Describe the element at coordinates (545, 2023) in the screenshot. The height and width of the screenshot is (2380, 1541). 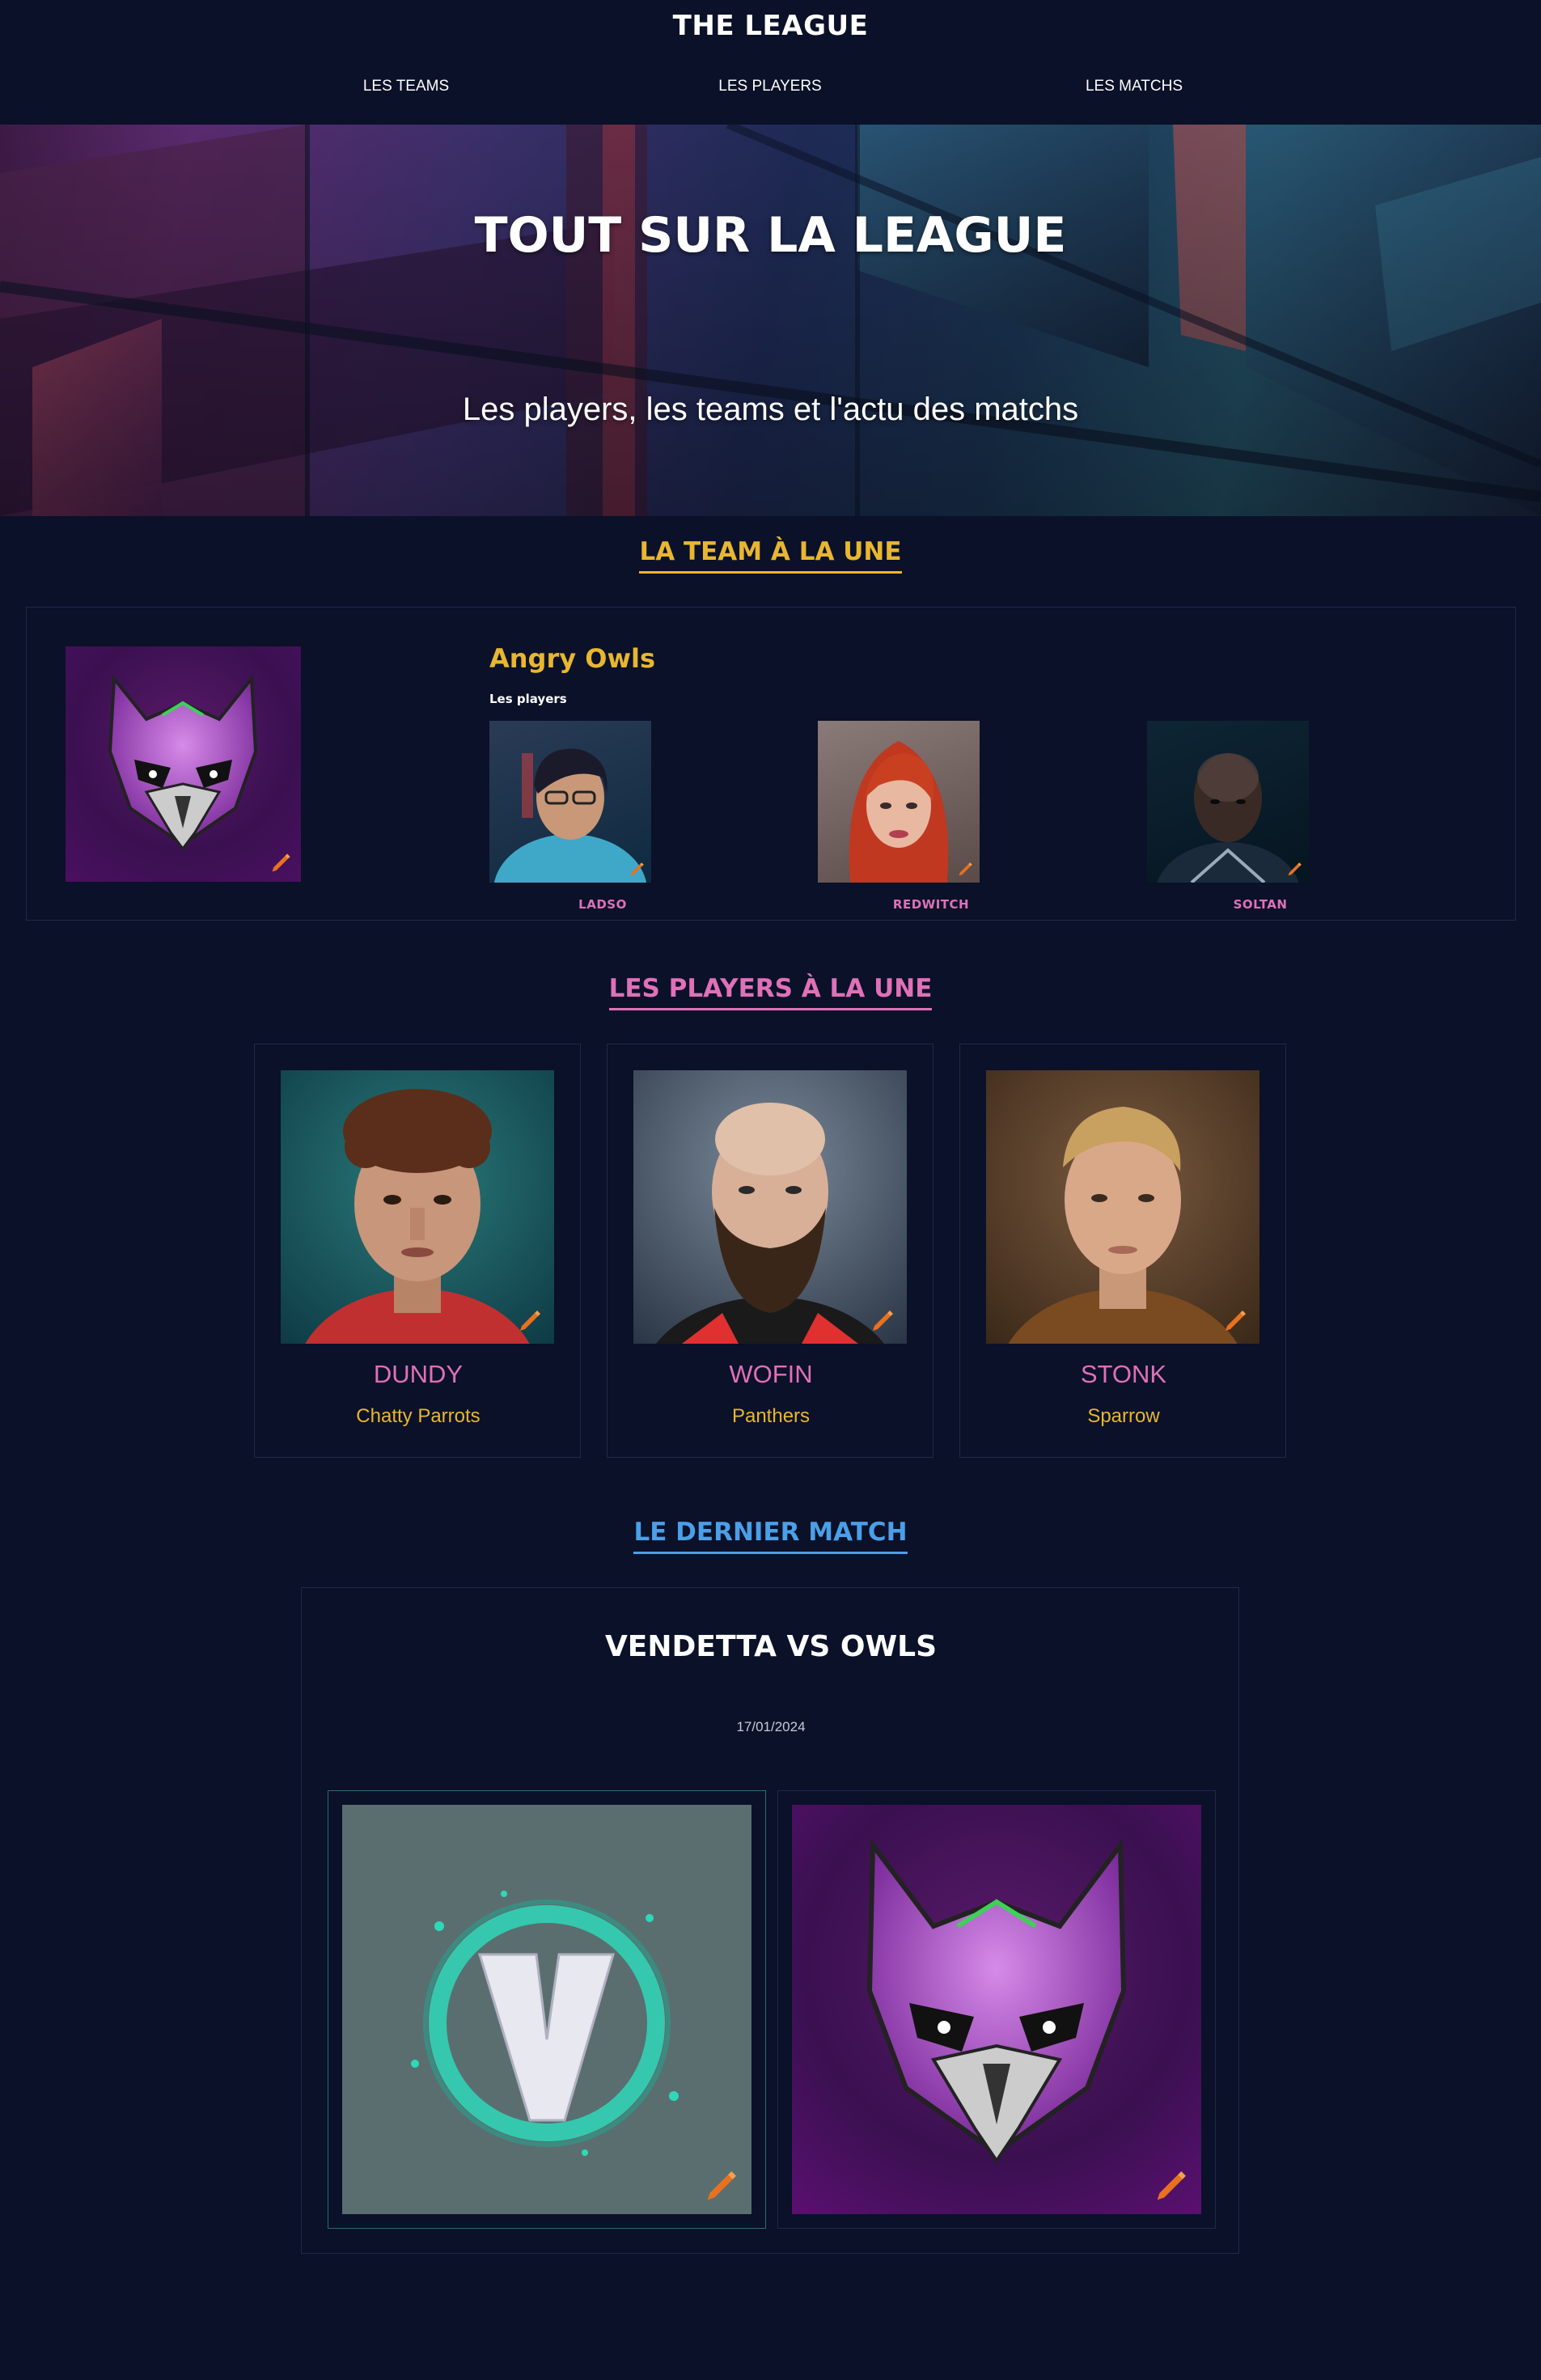
I see `vendetta-v-logo-icon` at that location.